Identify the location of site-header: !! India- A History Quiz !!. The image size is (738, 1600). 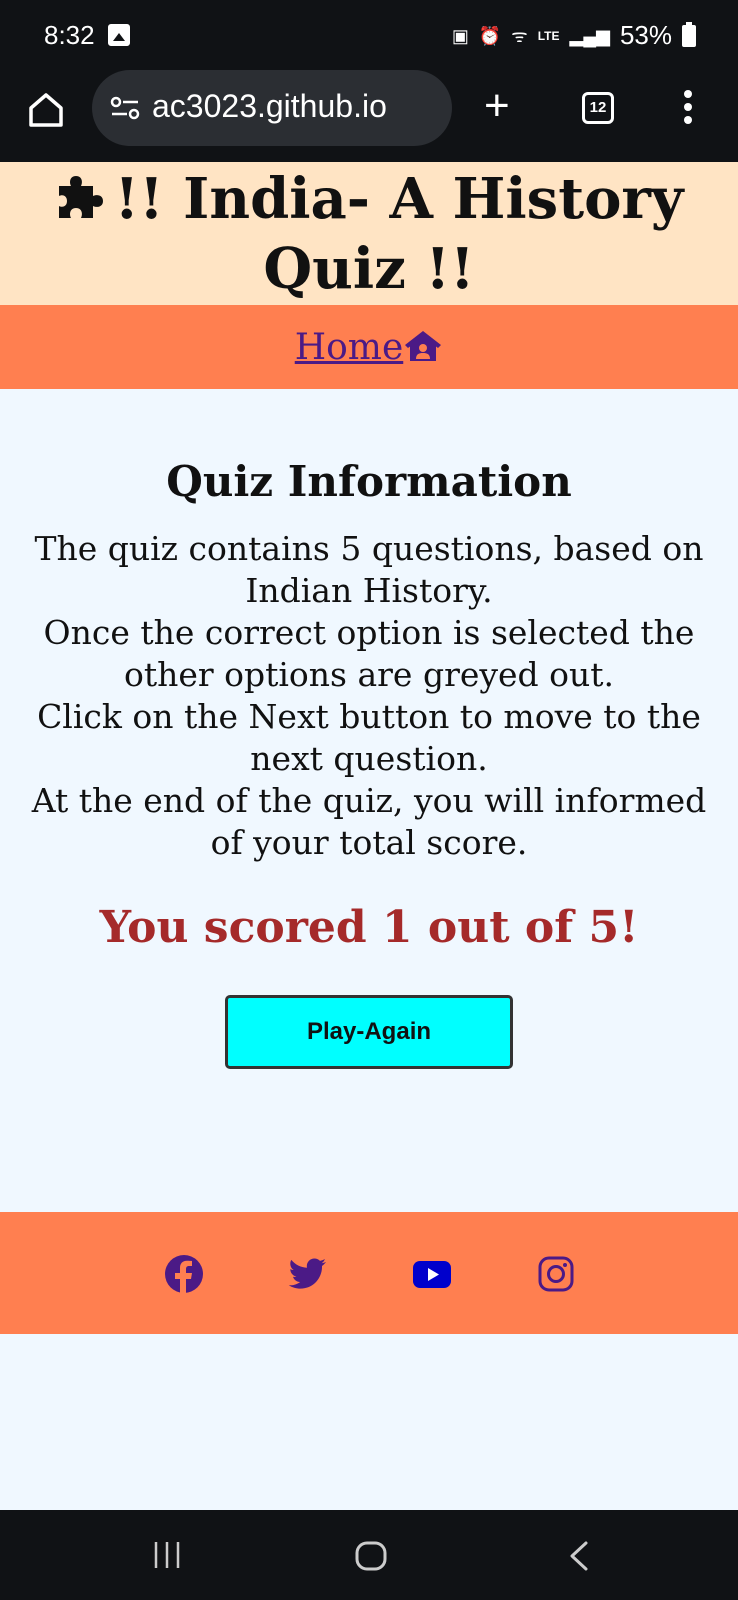
(369, 233).